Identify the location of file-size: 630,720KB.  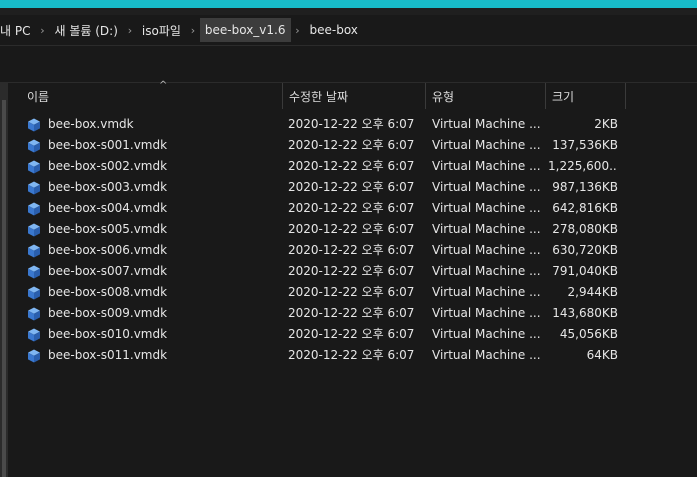
(585, 250).